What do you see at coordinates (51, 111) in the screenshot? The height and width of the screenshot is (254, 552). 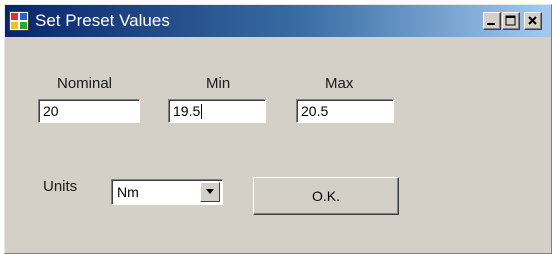 I see `nominal-value: 20` at bounding box center [51, 111].